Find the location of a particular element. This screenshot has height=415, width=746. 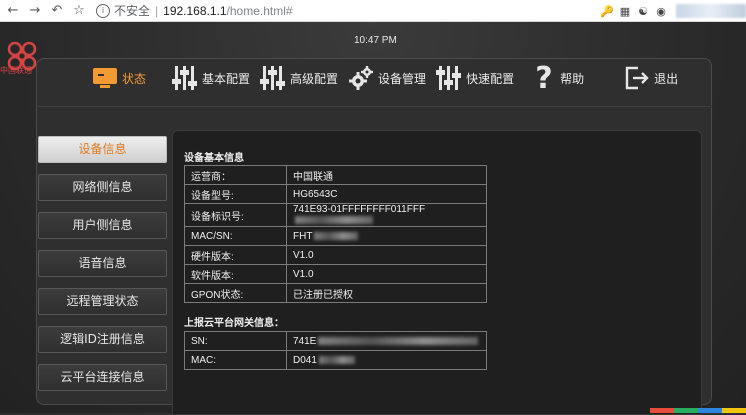

sidebar-item-voice-info: 语音信息 is located at coordinates (102, 263).